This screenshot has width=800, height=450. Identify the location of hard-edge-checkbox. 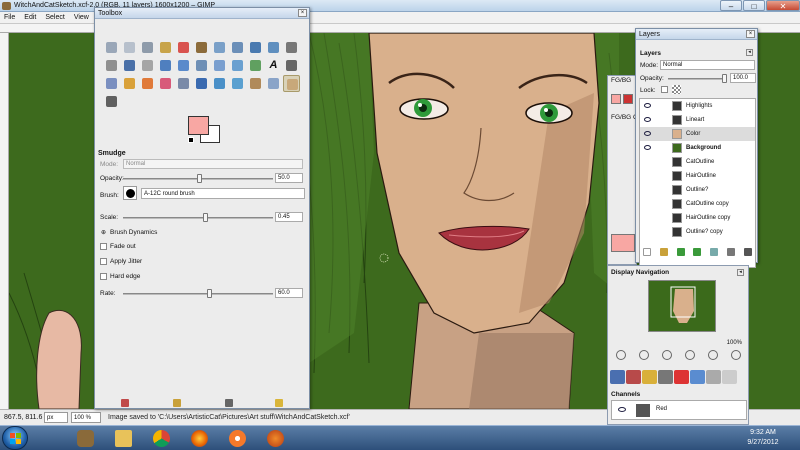
(103, 276).